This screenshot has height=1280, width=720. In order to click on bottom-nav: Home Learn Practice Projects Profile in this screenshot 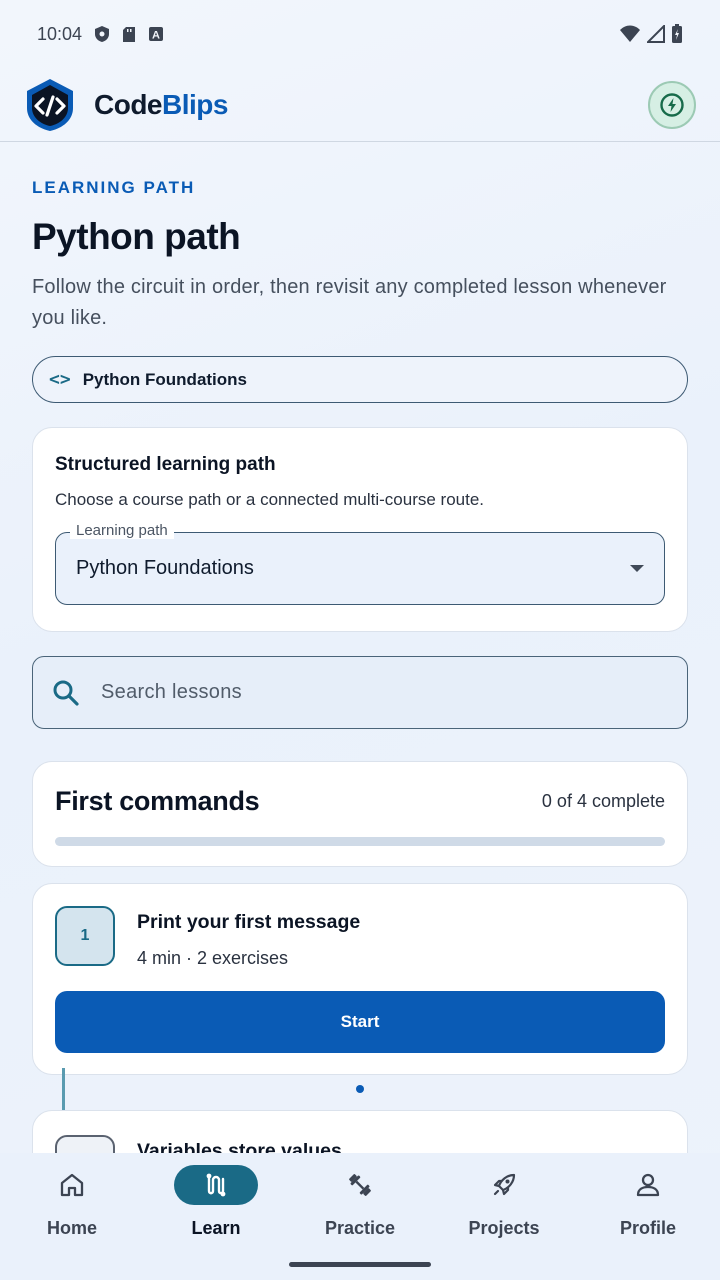, I will do `click(360, 1216)`.